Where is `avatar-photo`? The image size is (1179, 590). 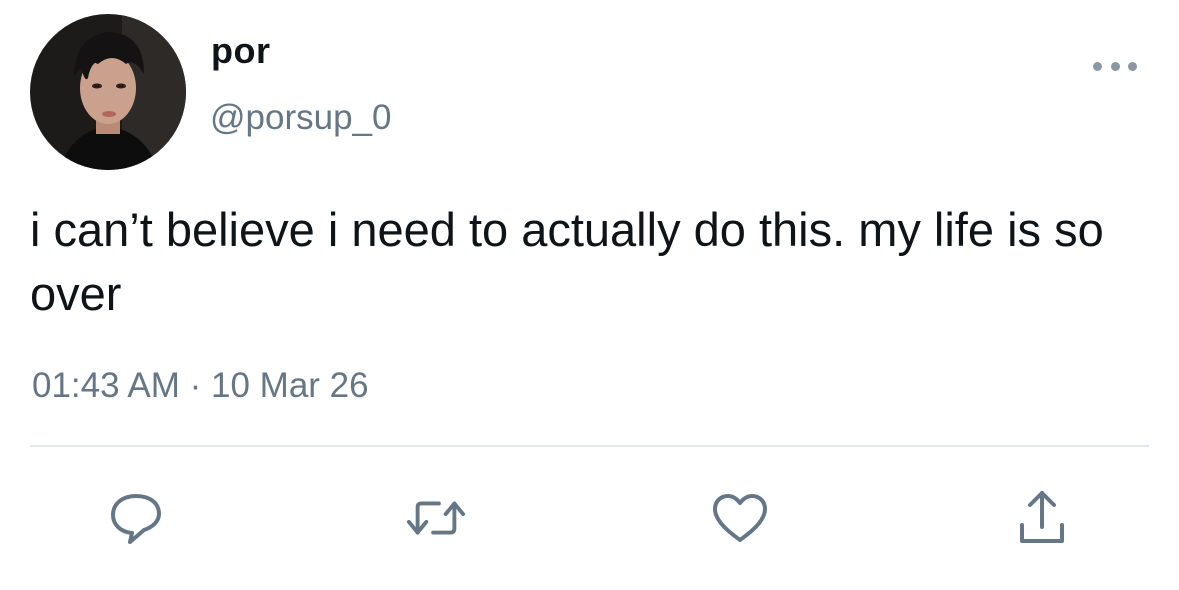
avatar-photo is located at coordinates (108, 92).